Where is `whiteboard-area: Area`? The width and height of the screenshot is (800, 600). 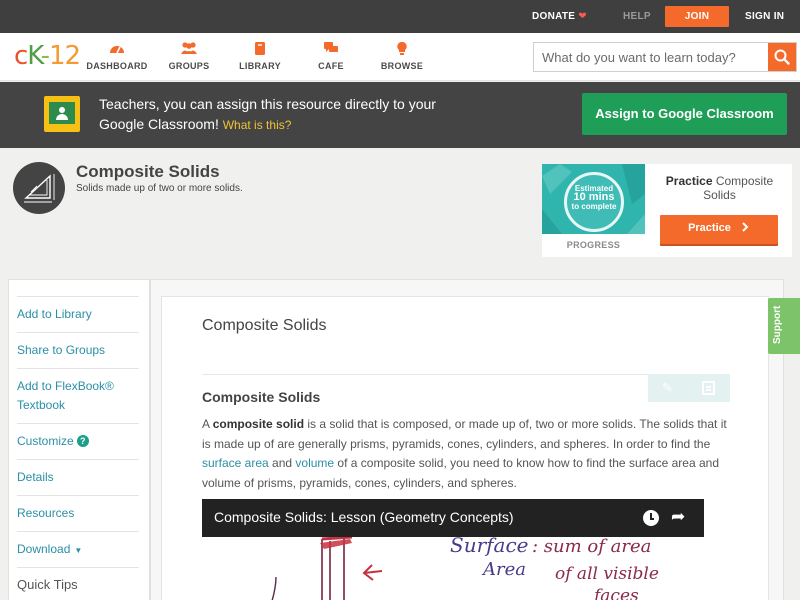
whiteboard-area: Area is located at coordinates (503, 569).